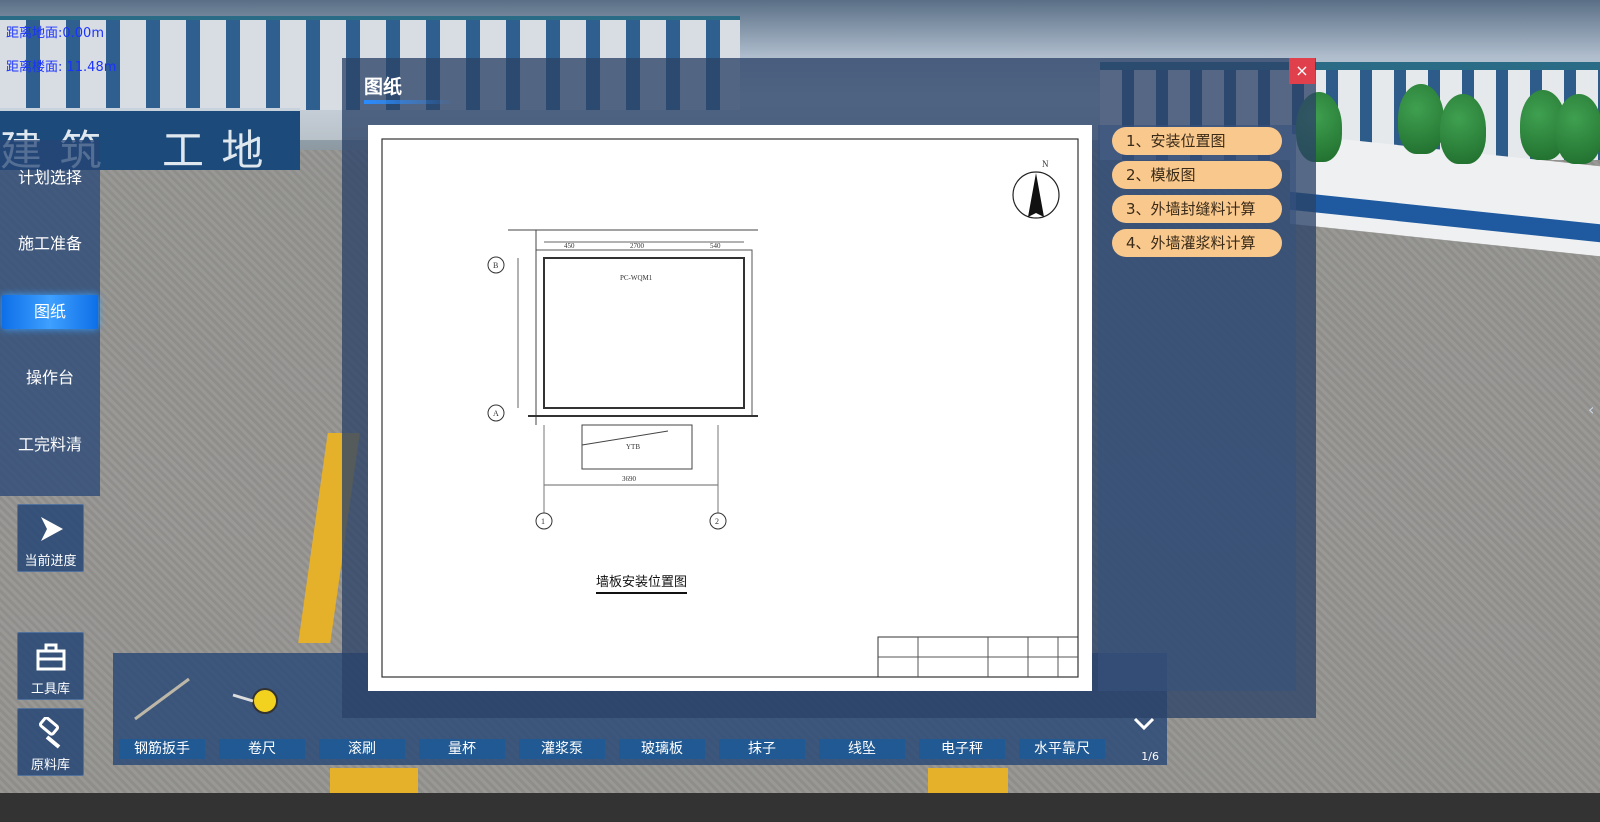 This screenshot has width=1600, height=822. Describe the element at coordinates (49, 733) in the screenshot. I see `paint-roller-icon` at that location.